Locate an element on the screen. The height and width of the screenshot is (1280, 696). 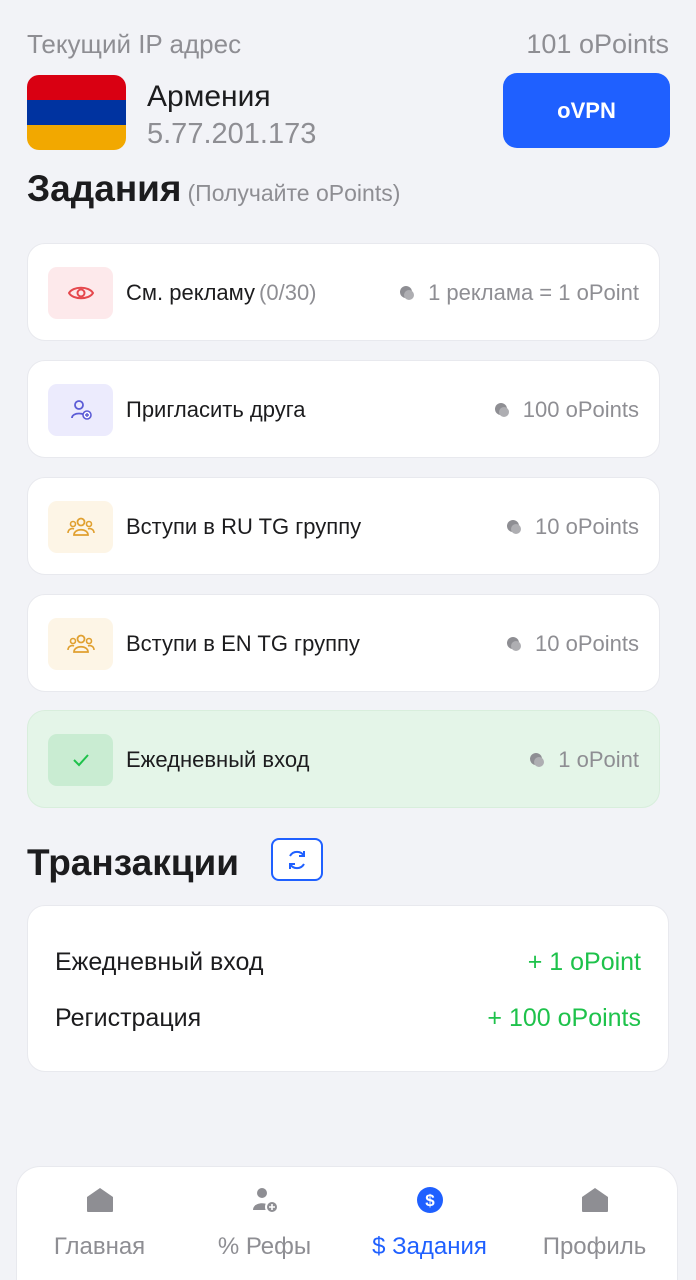
referral-icon is located at coordinates (265, 1200).